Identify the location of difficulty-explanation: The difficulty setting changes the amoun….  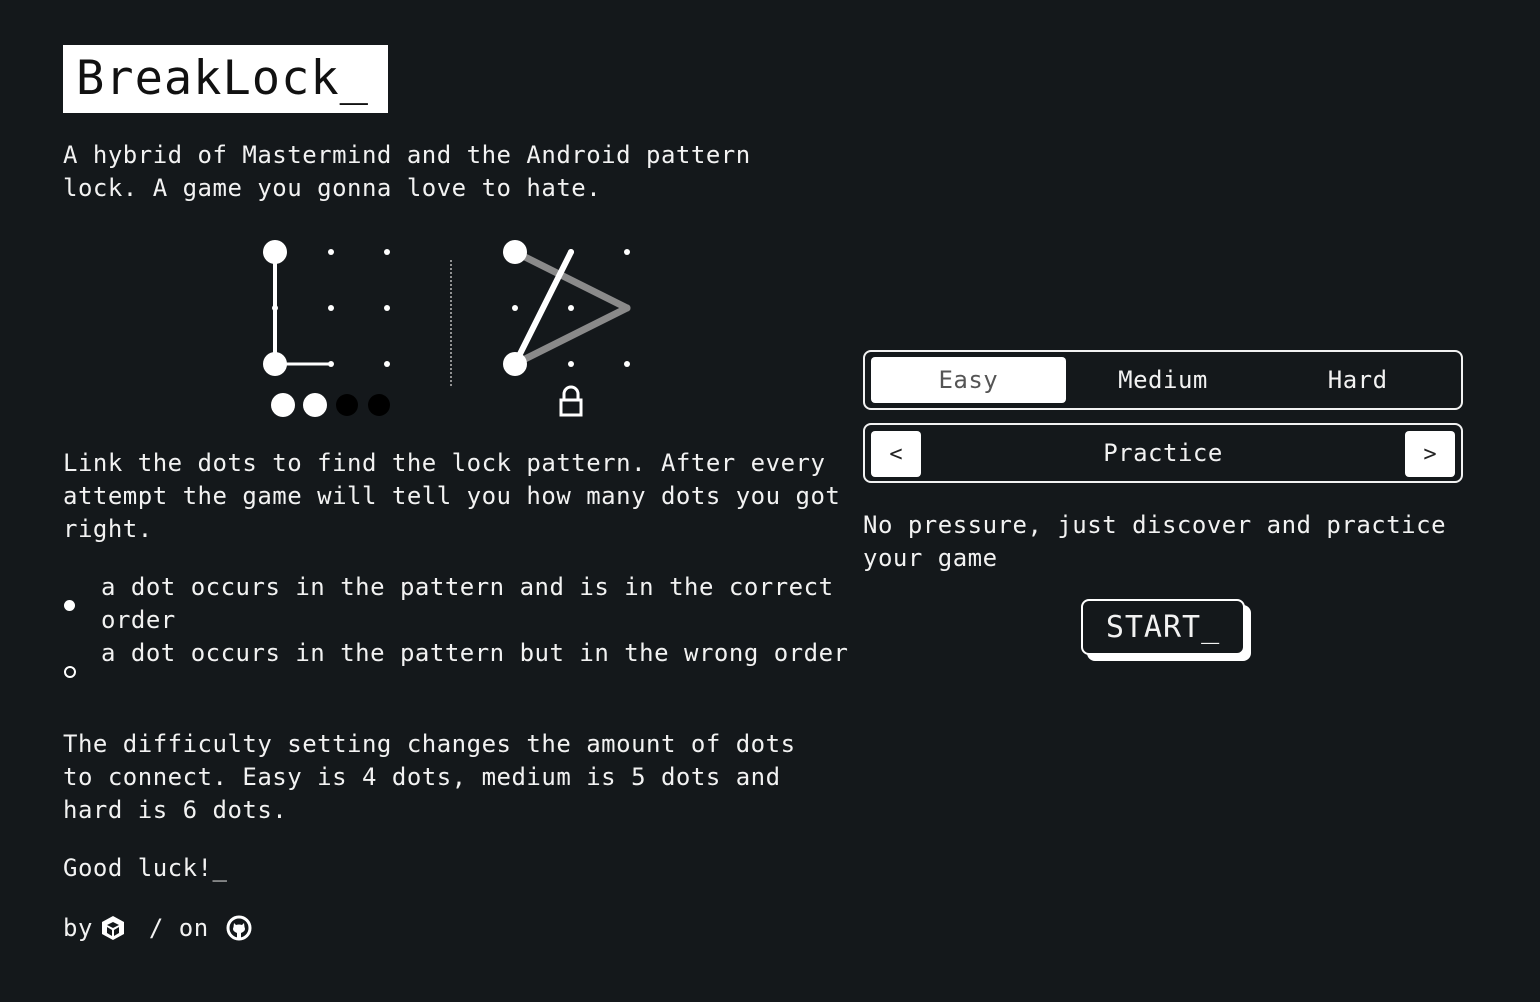
(437, 777).